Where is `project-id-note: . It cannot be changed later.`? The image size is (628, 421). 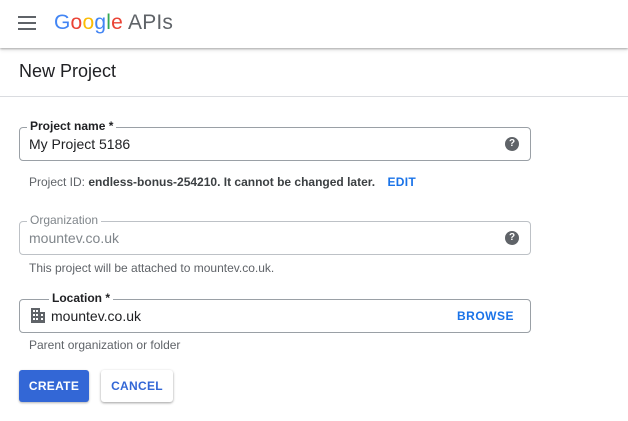 project-id-note: . It cannot be changed later. is located at coordinates (296, 182).